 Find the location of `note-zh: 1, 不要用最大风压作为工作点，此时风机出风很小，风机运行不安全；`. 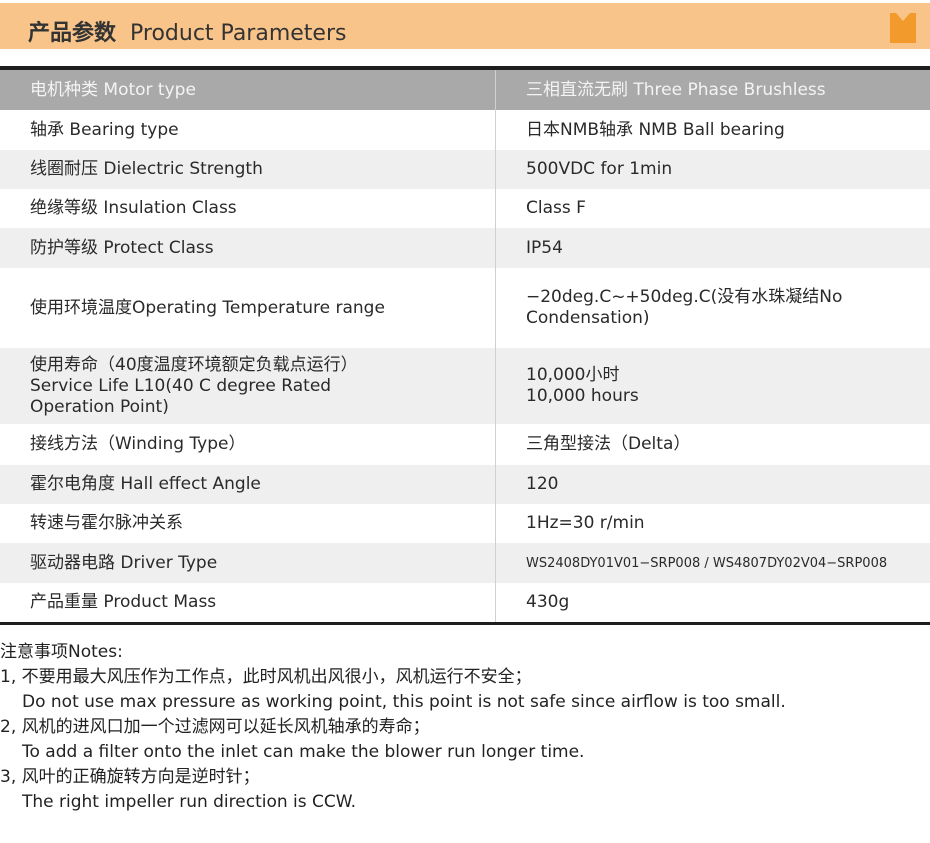

note-zh: 1, 不要用最大风压作为工作点，此时风机出风很小，风机运行不安全； is located at coordinates (266, 677).